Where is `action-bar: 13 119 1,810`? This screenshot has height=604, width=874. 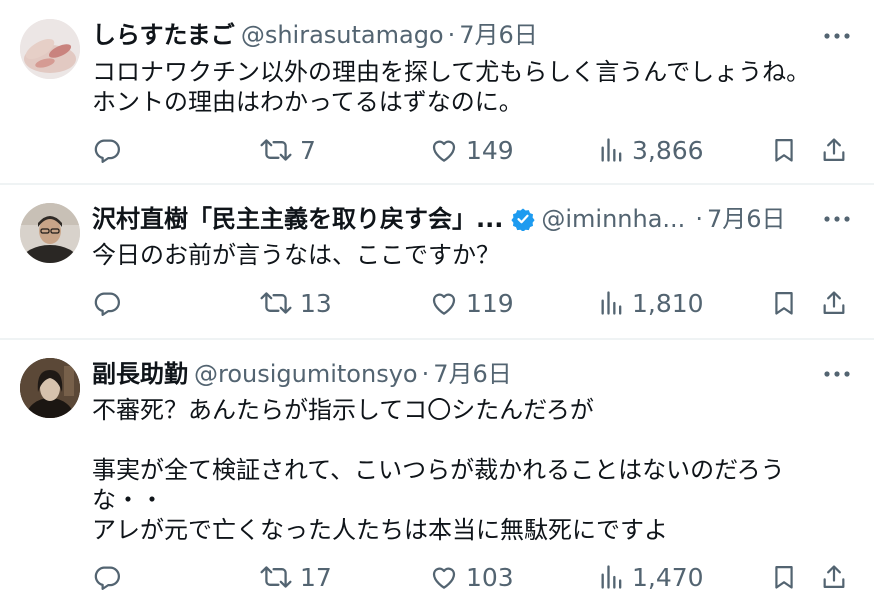 action-bar: 13 119 1,810 is located at coordinates (473, 303).